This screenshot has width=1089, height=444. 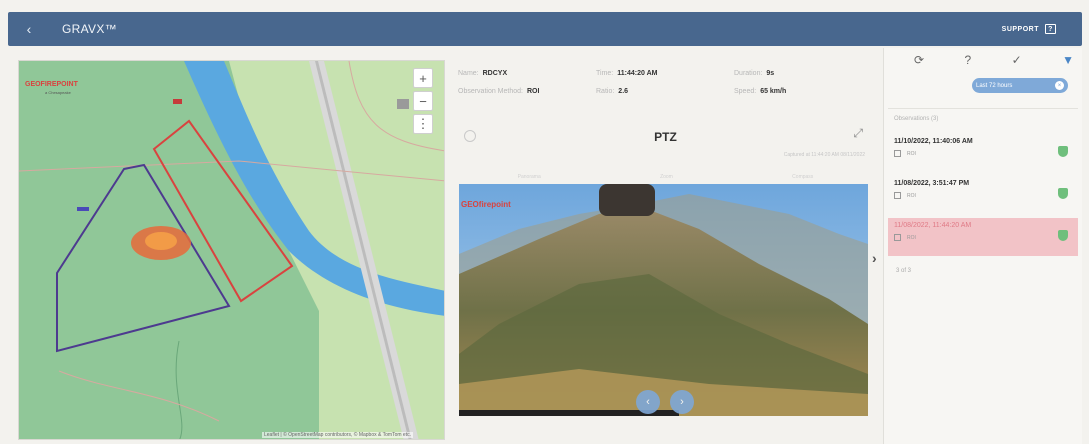 What do you see at coordinates (983, 195) in the screenshot?
I see `observation-item: 11/08/2022, 3:51:47 PM ROI` at bounding box center [983, 195].